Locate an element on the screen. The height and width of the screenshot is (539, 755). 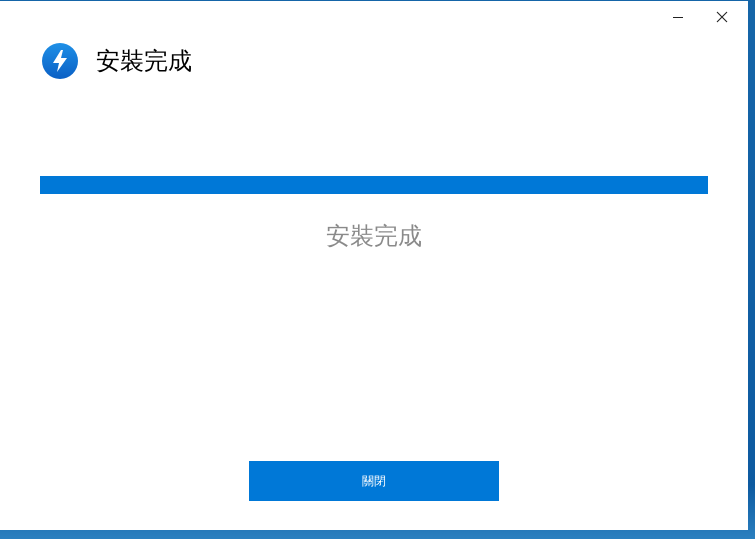
status-text: 安裝完成 is located at coordinates (374, 236).